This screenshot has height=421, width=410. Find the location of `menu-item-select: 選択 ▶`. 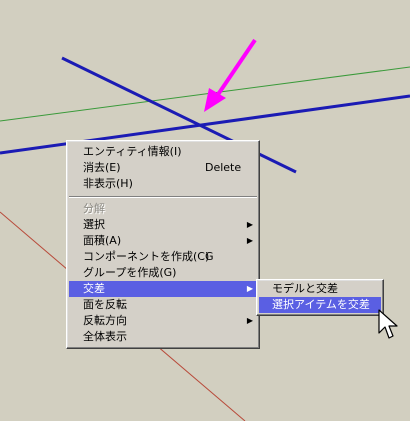

menu-item-select: 選択 ▶ is located at coordinates (163, 225).